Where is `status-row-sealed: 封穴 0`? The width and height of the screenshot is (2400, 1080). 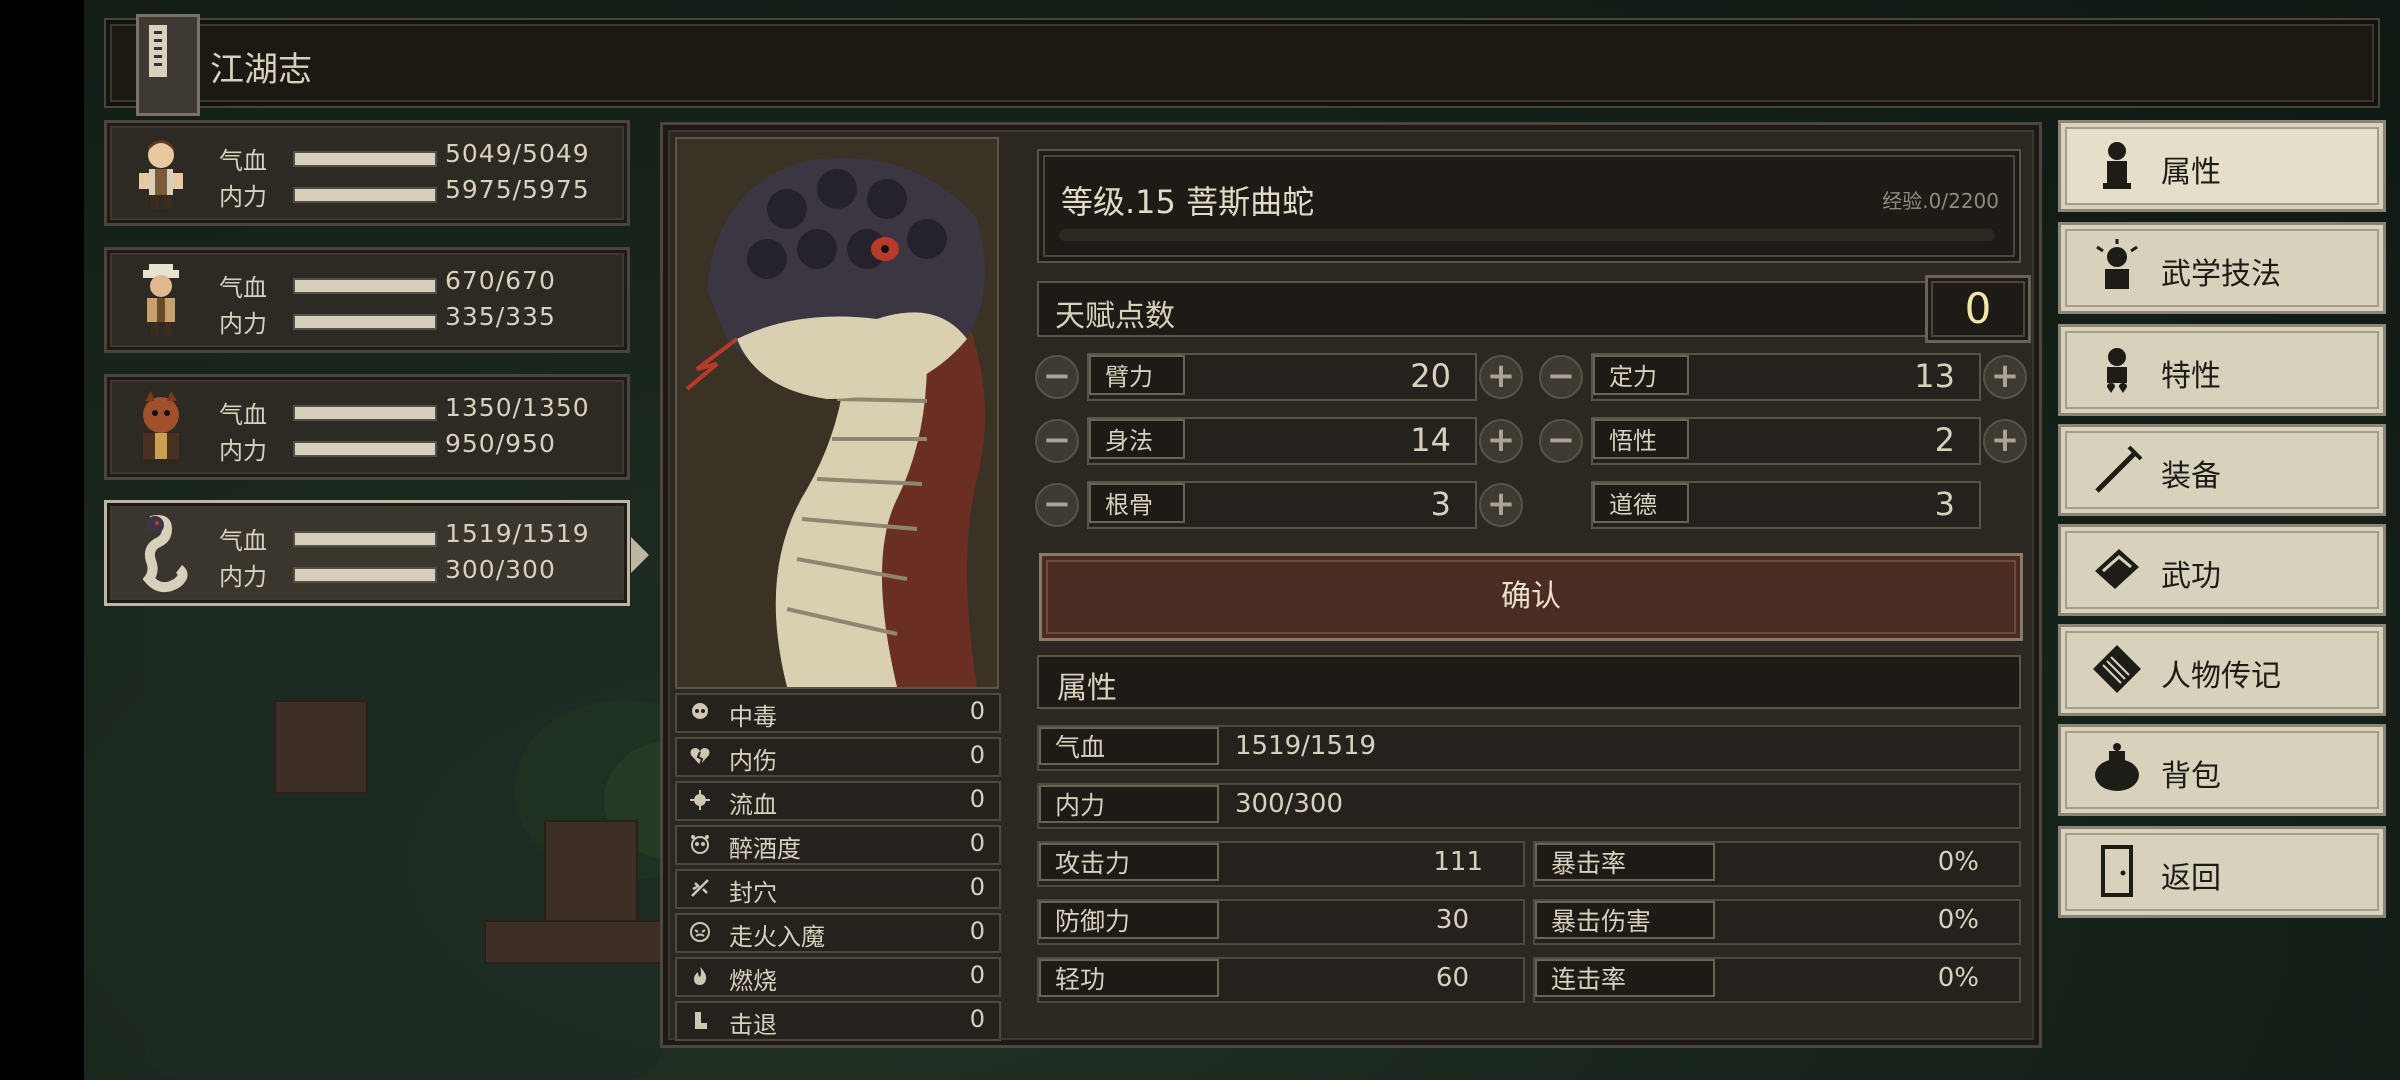
status-row-sealed: 封穴 0 is located at coordinates (838, 889).